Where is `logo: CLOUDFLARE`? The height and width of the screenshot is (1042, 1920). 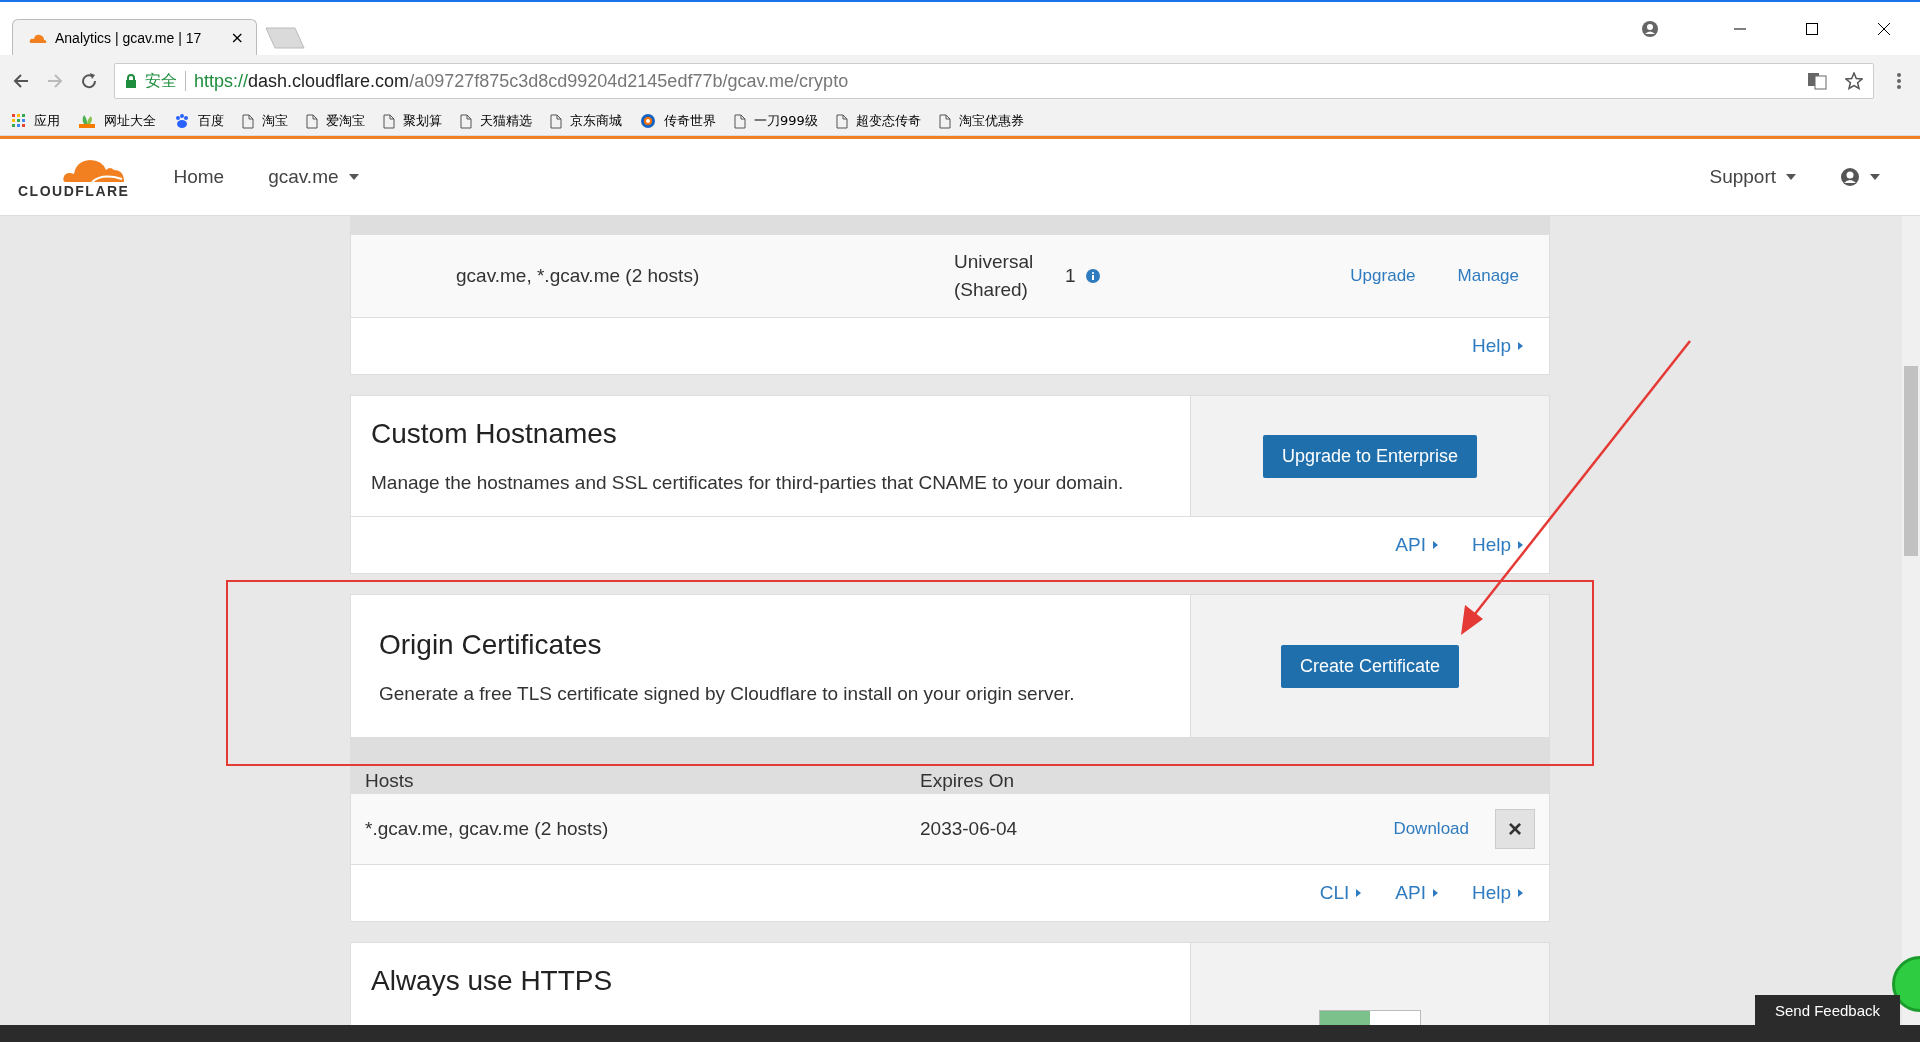
logo: CLOUDFLARE is located at coordinates (74, 177).